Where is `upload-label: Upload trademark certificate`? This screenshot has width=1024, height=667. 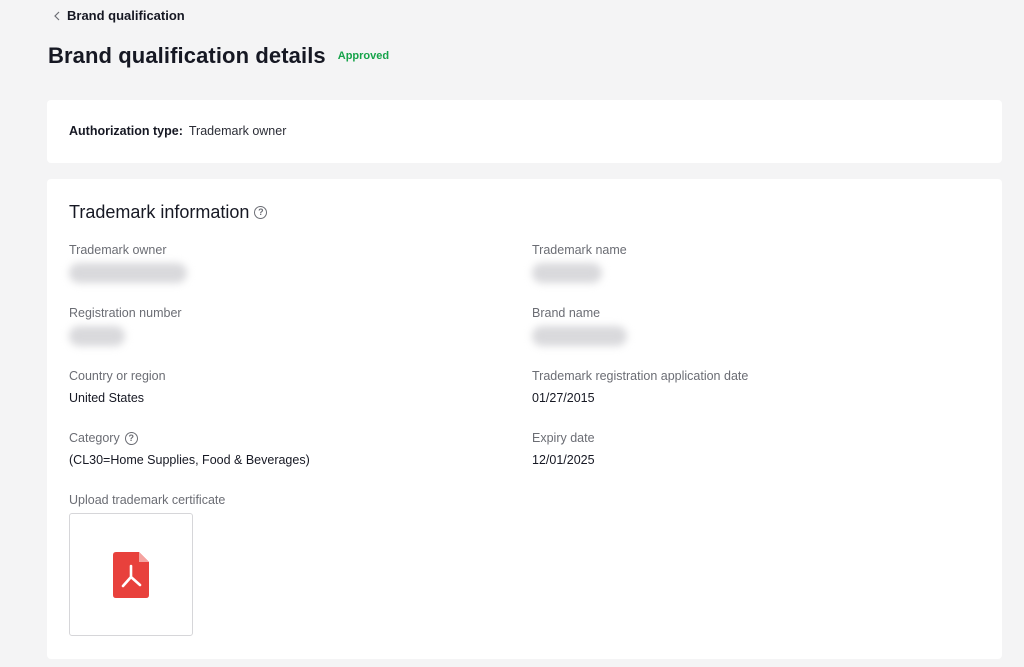
upload-label: Upload trademark certificate is located at coordinates (147, 500).